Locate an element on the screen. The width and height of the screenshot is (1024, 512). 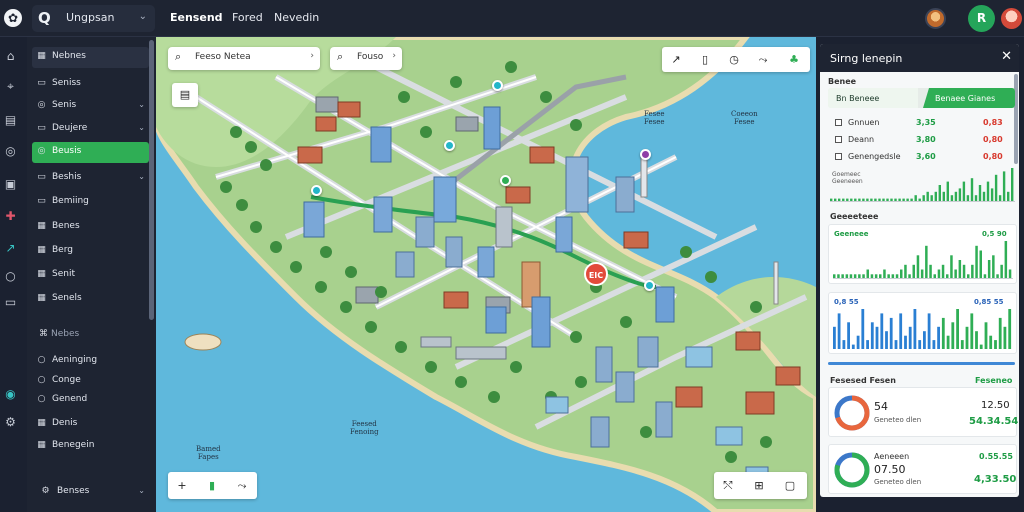
ring-2-title: Aeneeen is located at coordinates (892, 456).